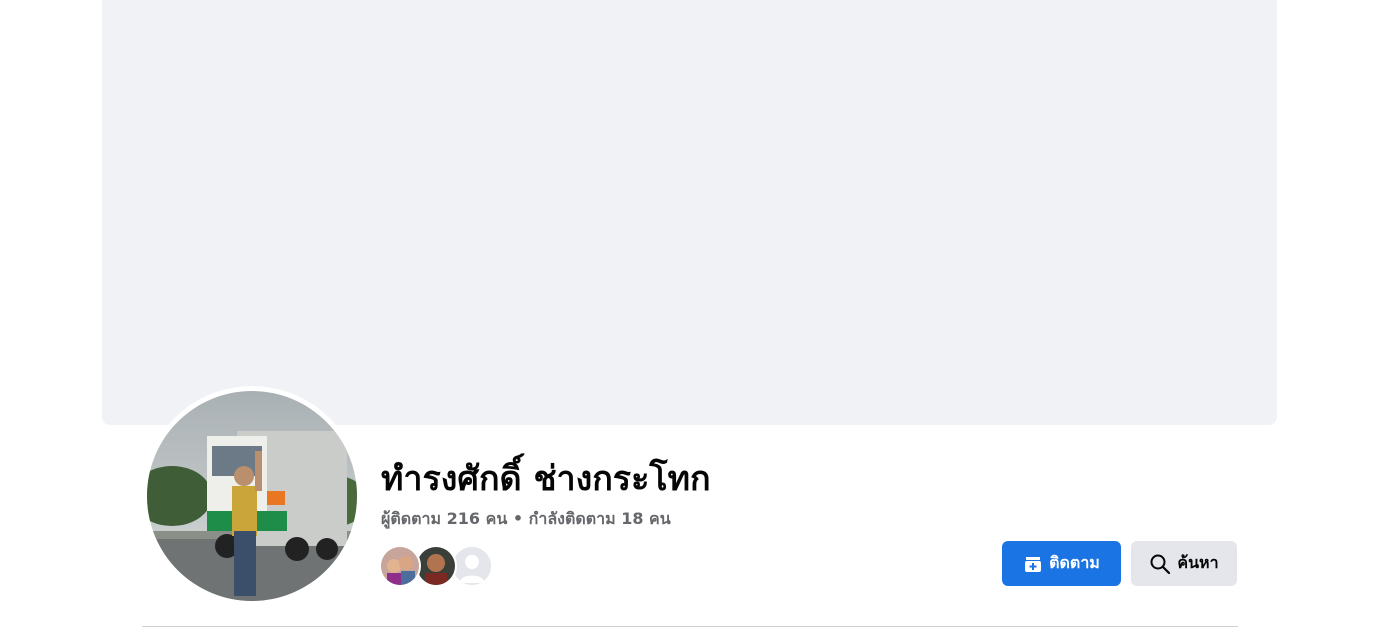  What do you see at coordinates (1033, 564) in the screenshot?
I see `follow-plus-icon` at bounding box center [1033, 564].